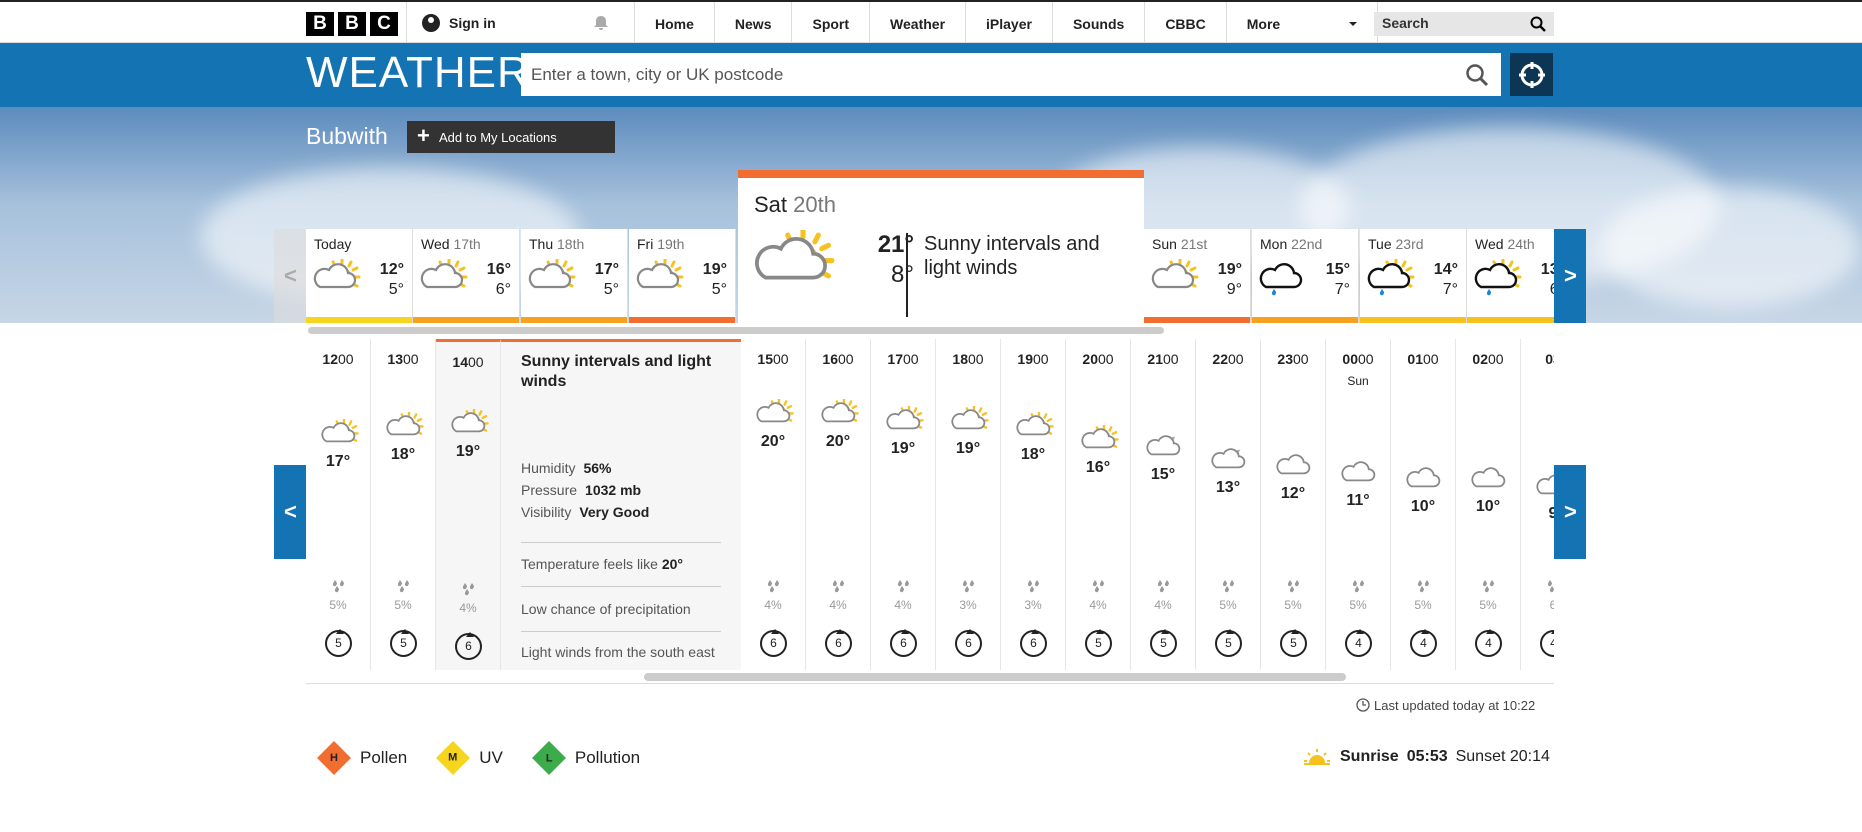 The image size is (1862, 832). What do you see at coordinates (830, 23) in the screenshot?
I see `nav-sport: Sport` at bounding box center [830, 23].